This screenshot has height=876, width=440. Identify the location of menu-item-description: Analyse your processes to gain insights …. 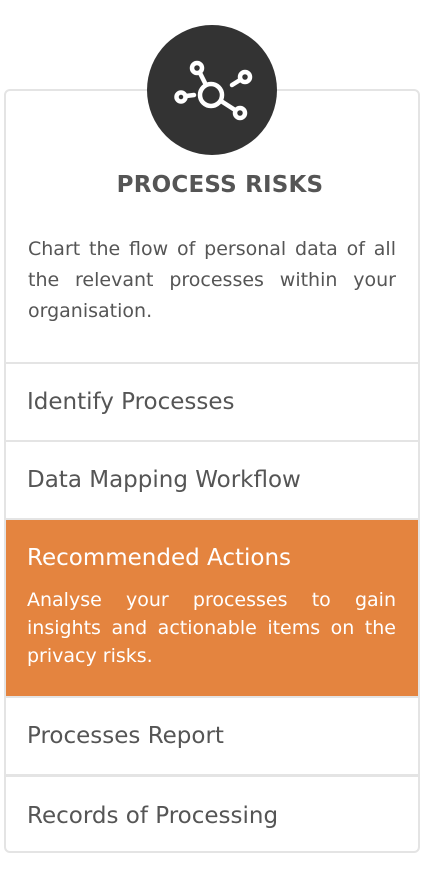
(211, 628).